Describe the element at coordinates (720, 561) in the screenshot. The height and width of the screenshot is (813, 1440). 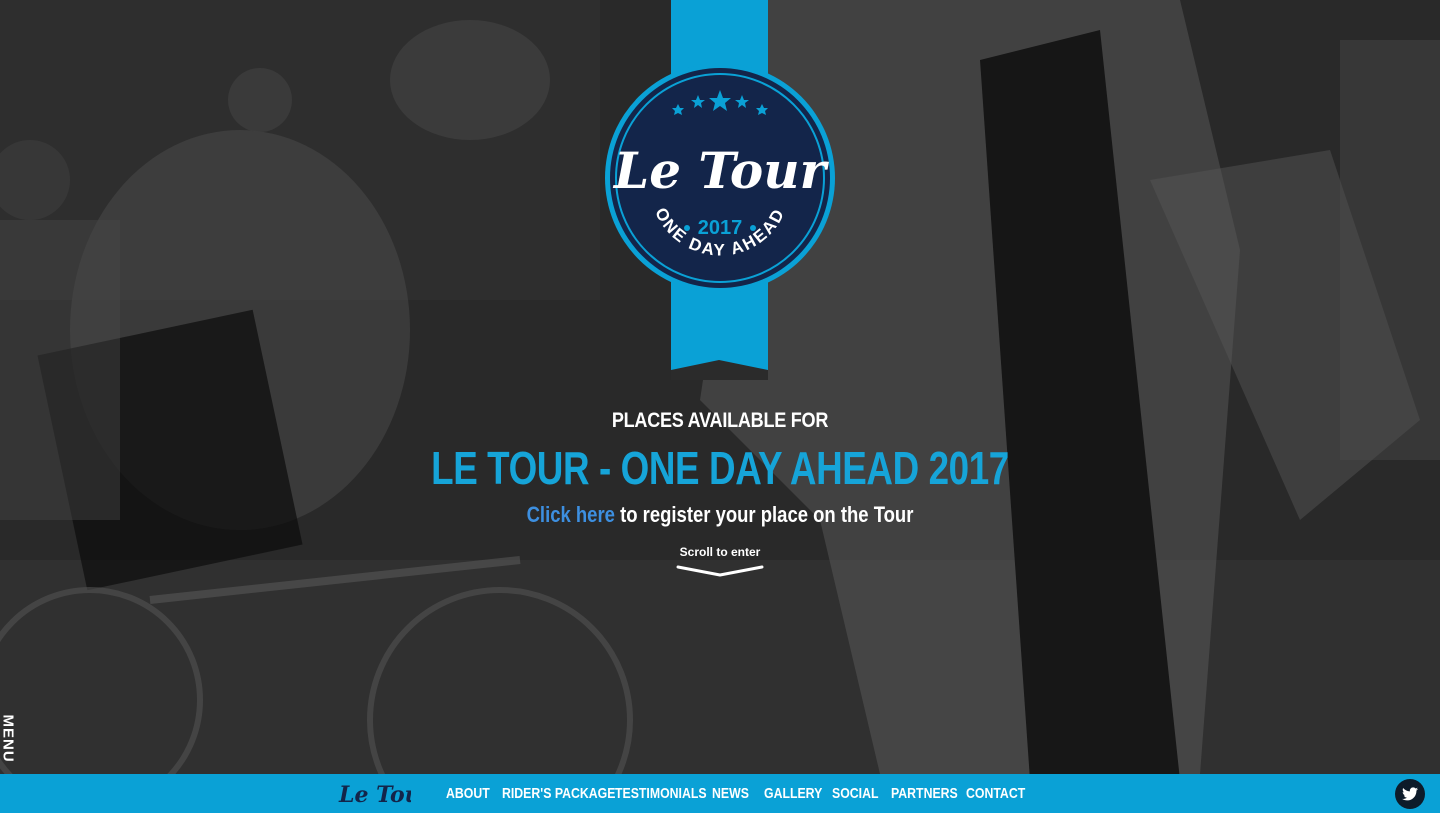
I see `scroll-to-enter: Scroll to enter` at that location.